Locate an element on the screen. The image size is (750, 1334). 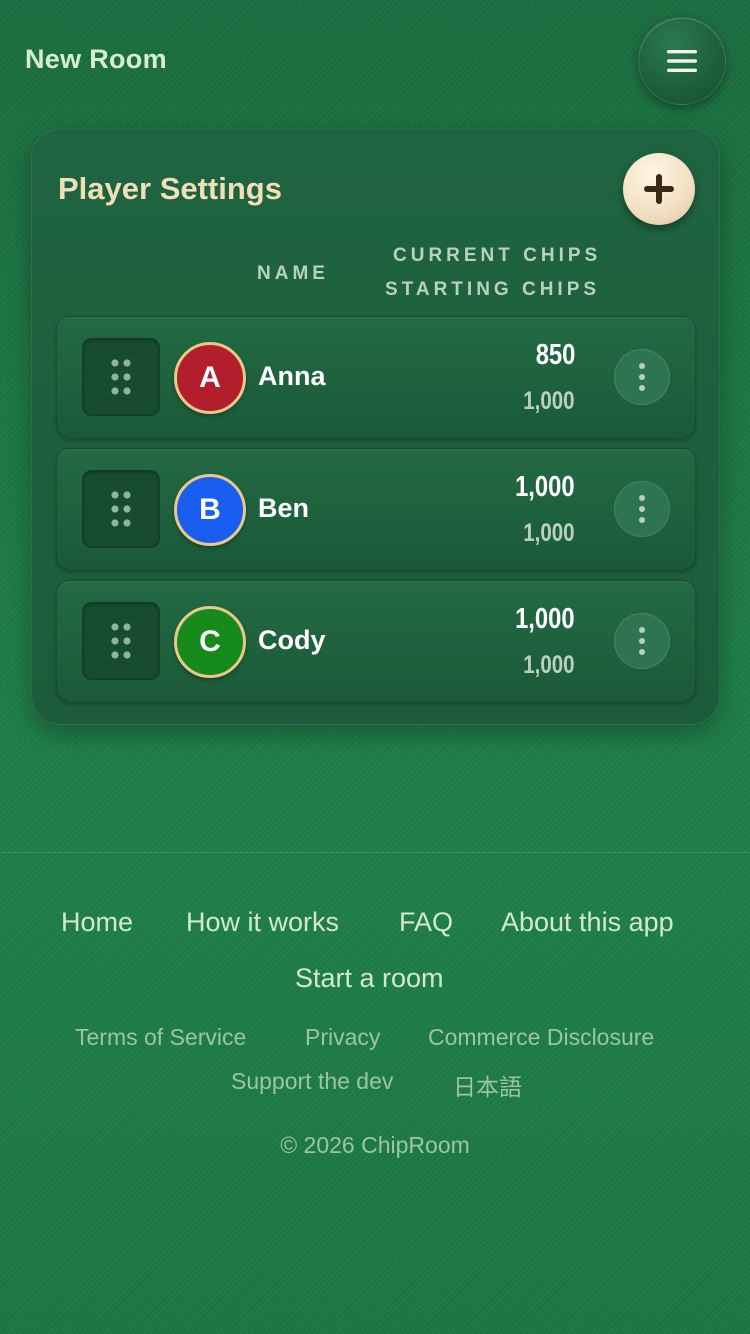
footer-link-how-it-works: How it works is located at coordinates (262, 922).